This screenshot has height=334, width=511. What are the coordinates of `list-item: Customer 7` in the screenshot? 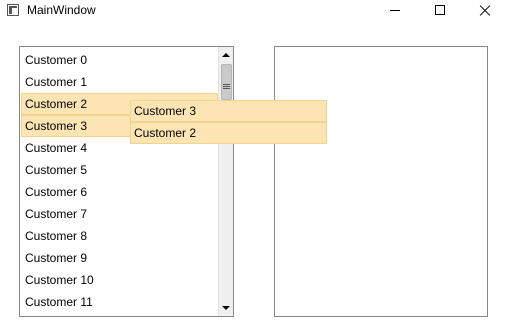 It's located at (119, 214).